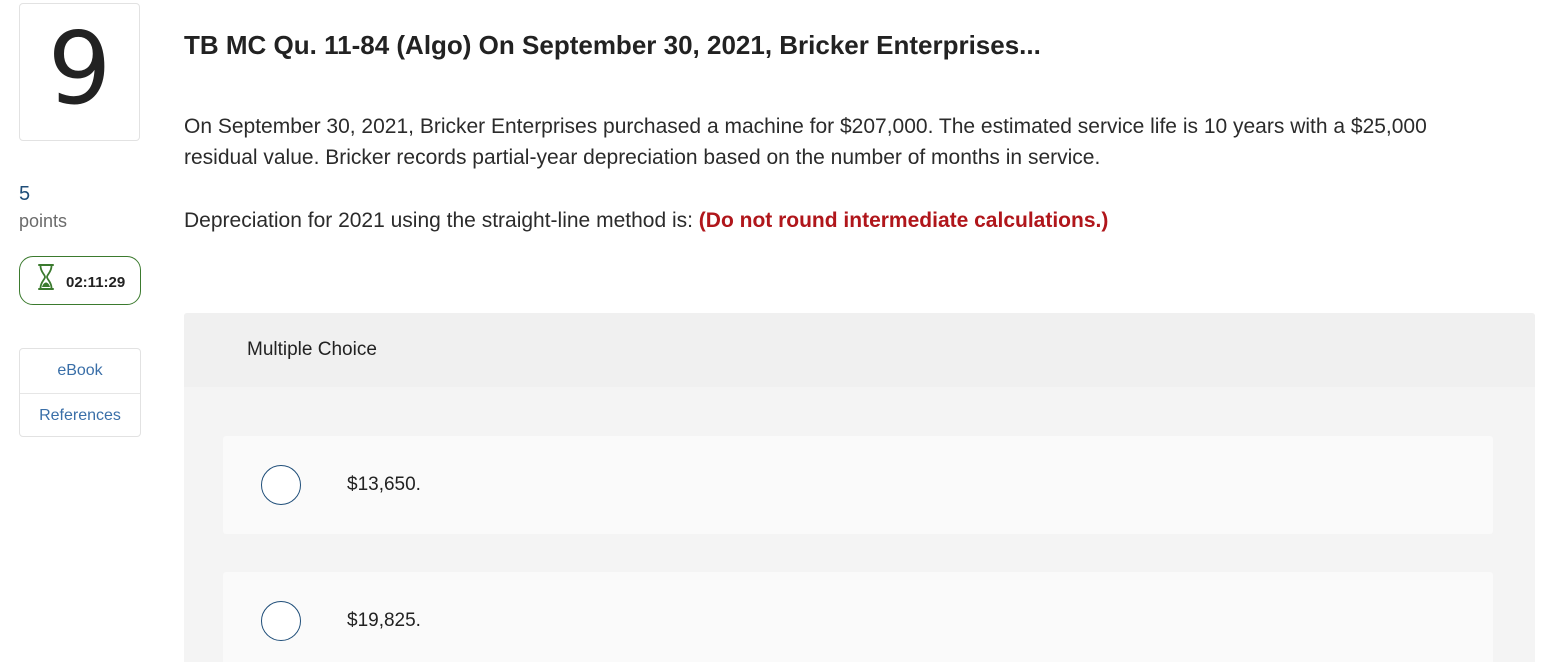  I want to click on timer-badge: 02:11:29, so click(80, 280).